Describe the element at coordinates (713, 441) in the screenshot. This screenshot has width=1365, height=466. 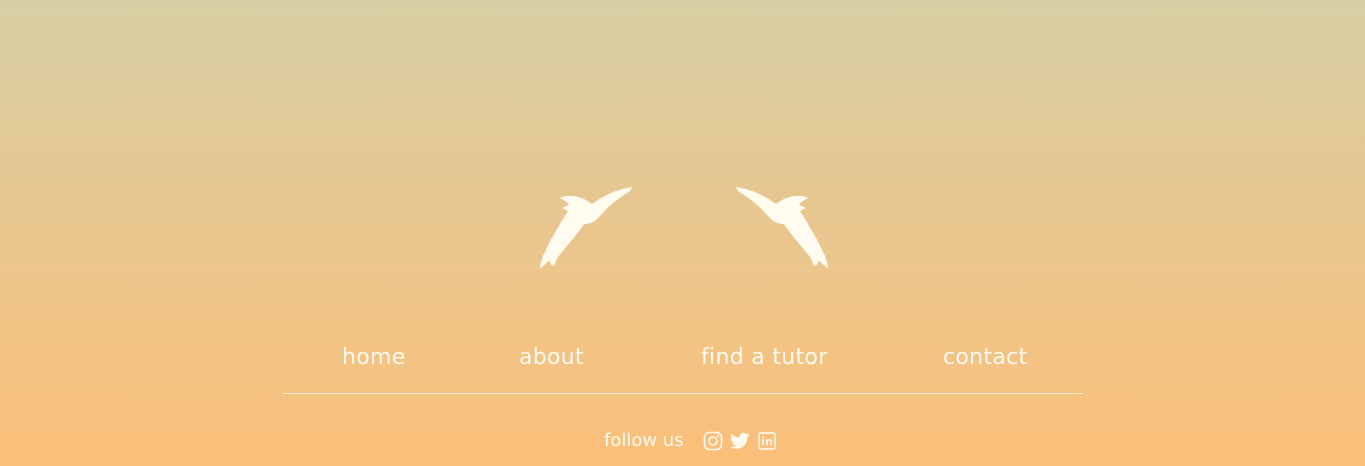
I see `instagram-icon` at that location.